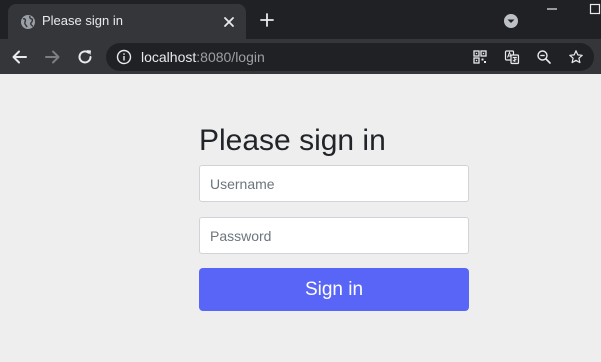 The height and width of the screenshot is (362, 601). I want to click on url-text: localhost:8080/login, so click(203, 57).